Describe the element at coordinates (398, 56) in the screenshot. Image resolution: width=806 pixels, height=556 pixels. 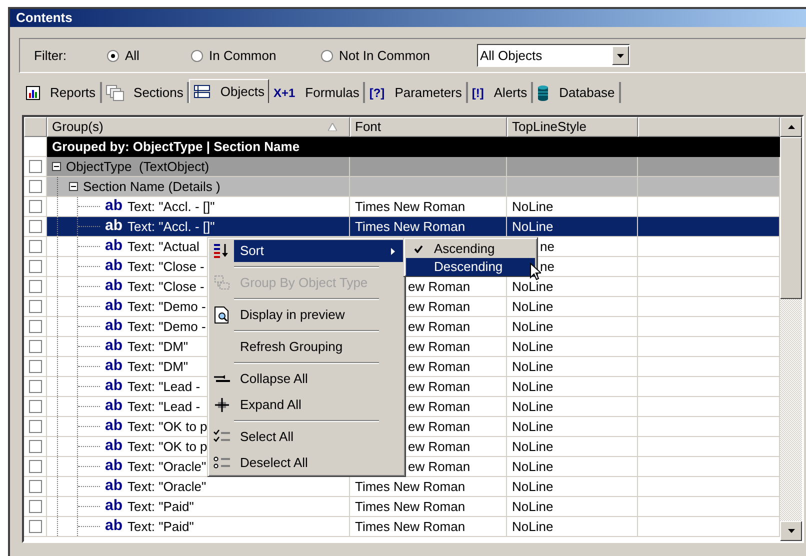
I see `radio-option: Not In Common` at that location.